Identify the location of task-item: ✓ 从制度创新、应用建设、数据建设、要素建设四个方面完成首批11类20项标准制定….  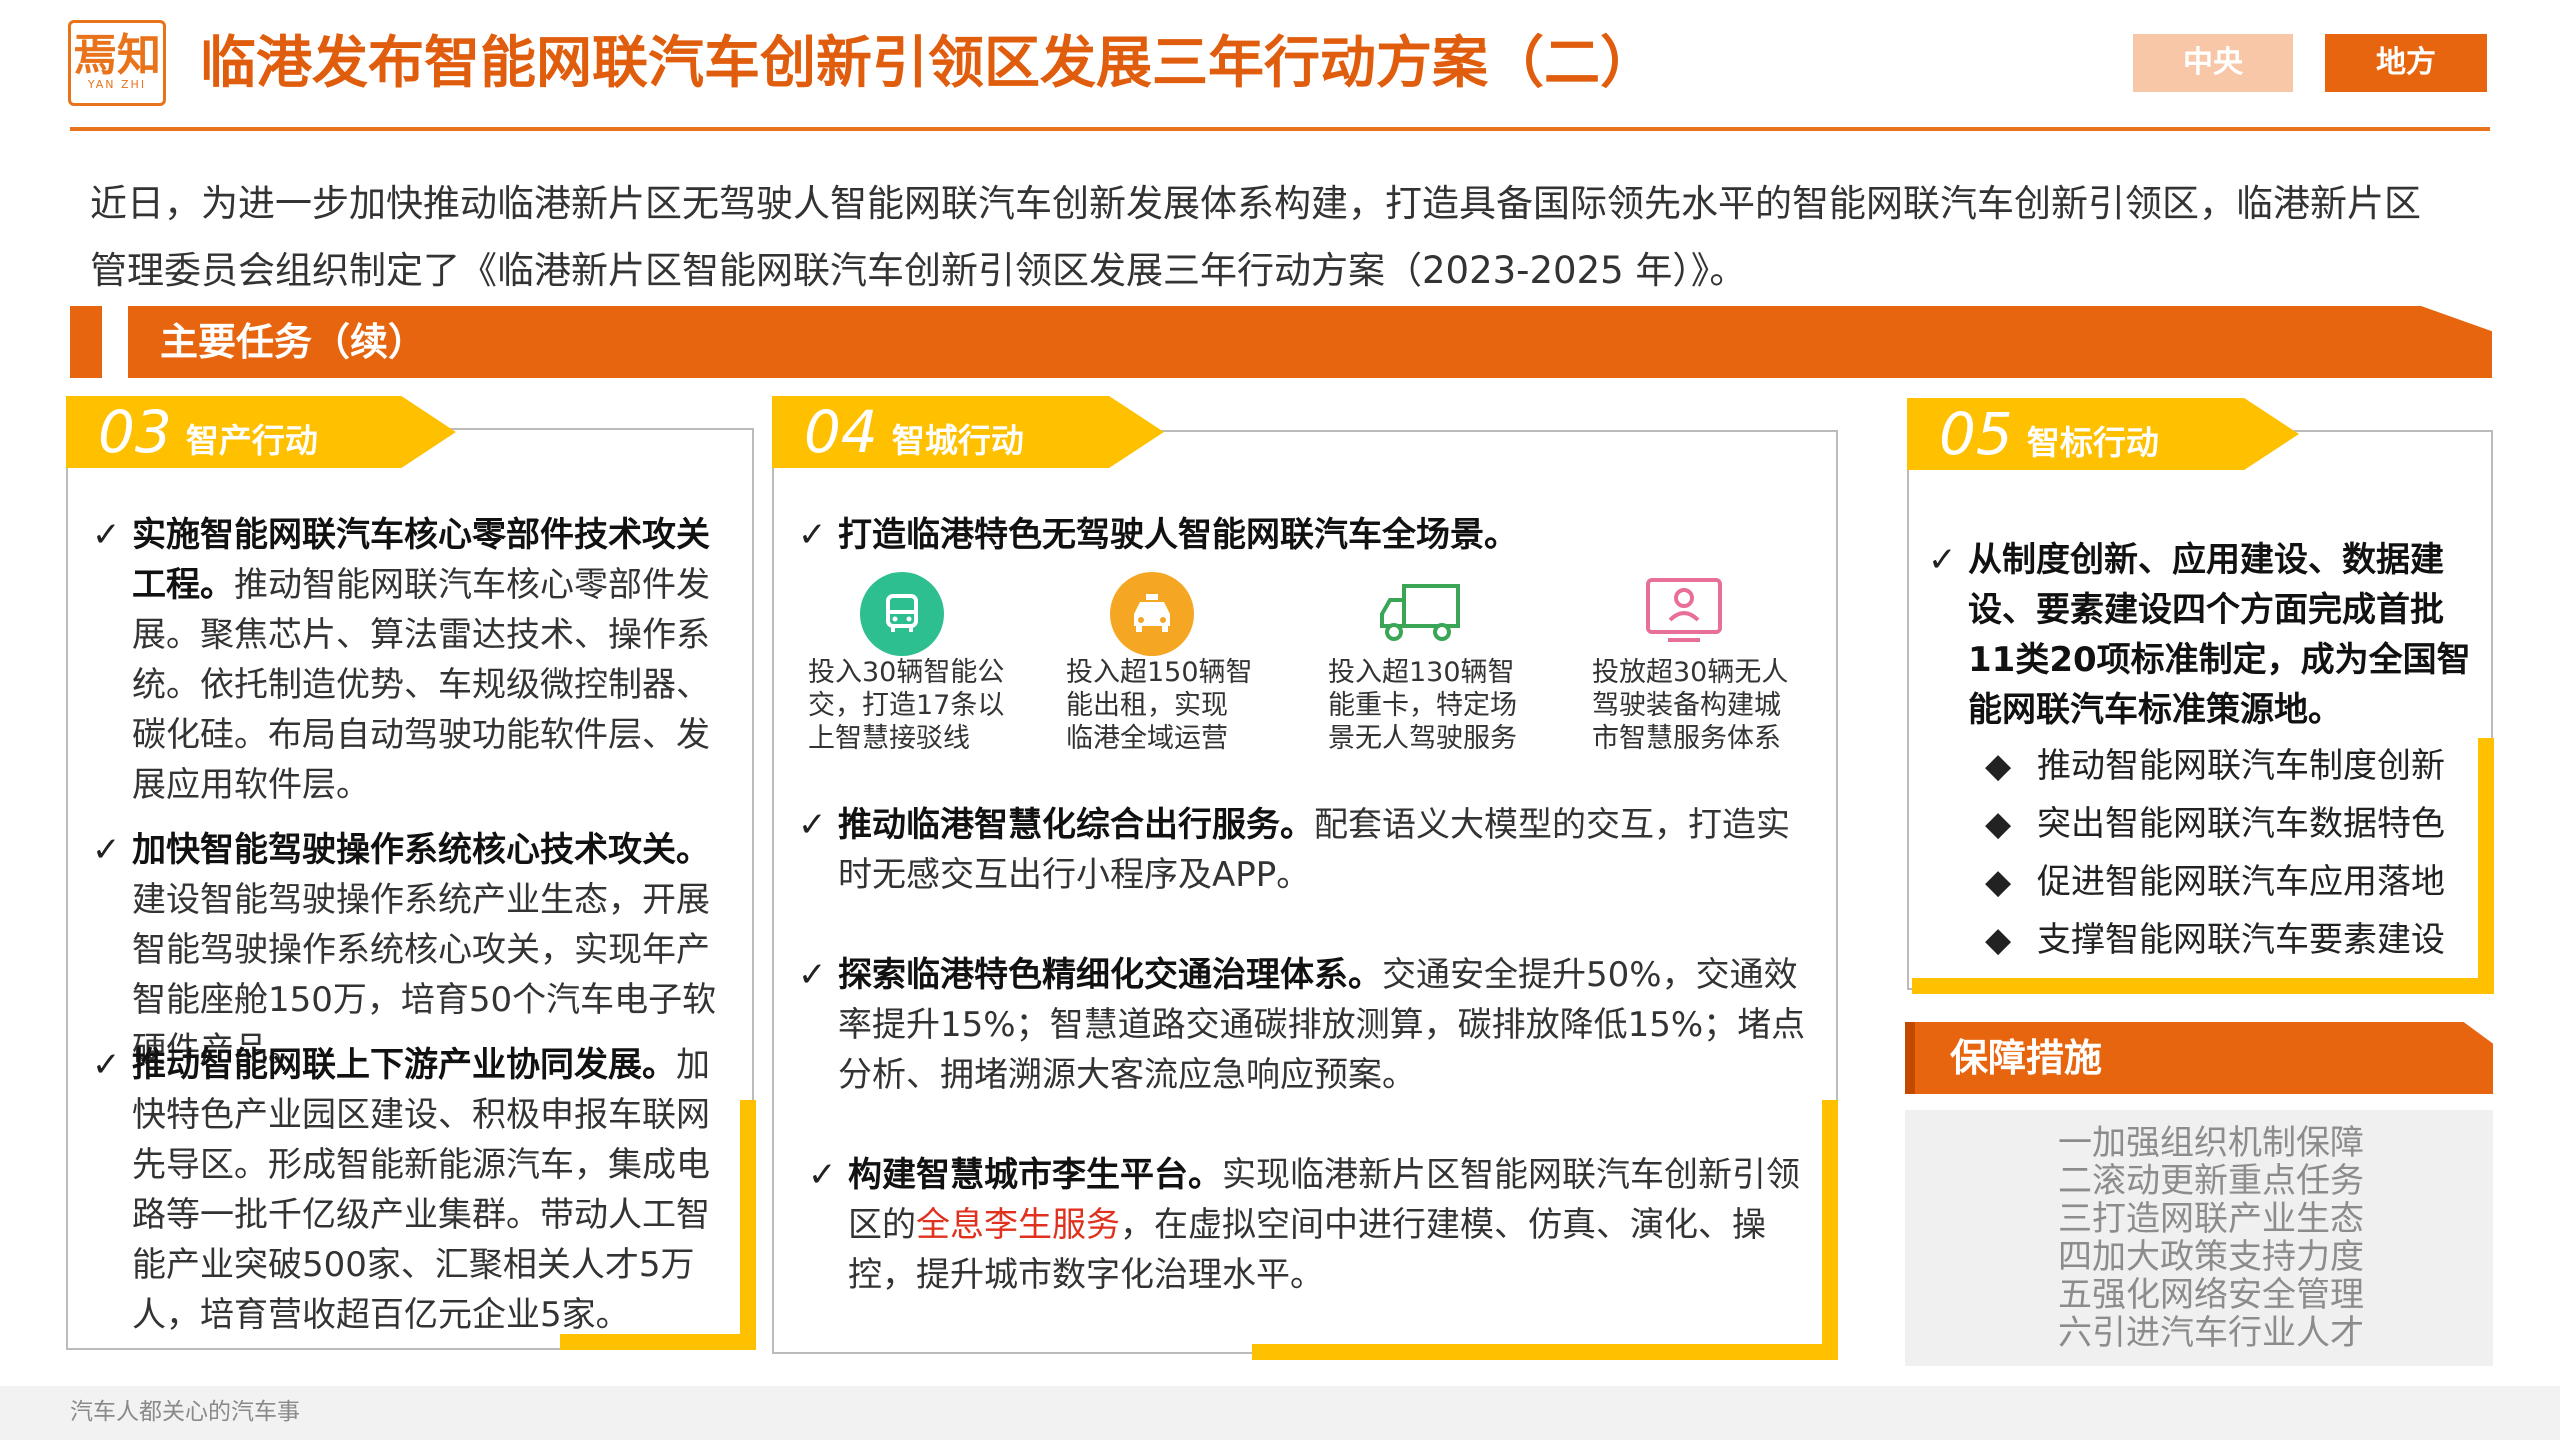
(2203, 635).